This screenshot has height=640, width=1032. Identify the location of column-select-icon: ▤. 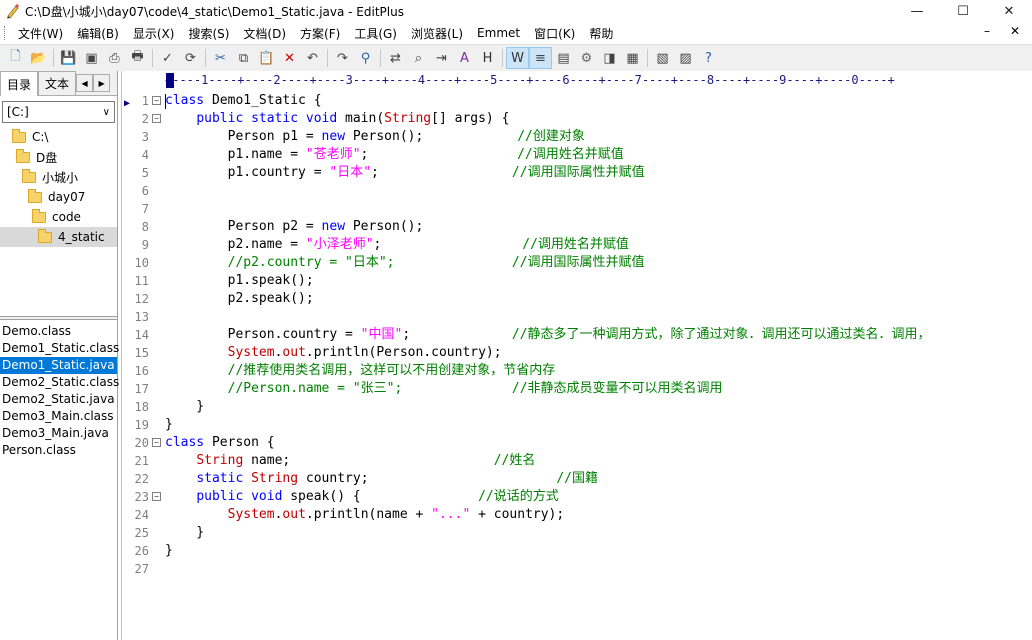
(563, 58).